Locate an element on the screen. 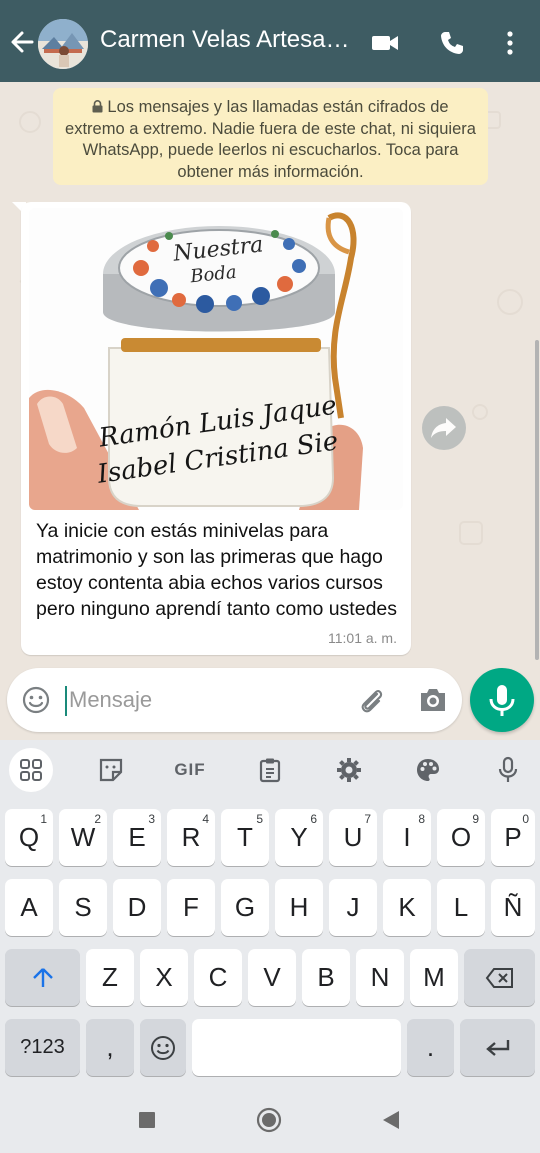 This screenshot has height=1153, width=540. key-label: R is located at coordinates (191, 837).